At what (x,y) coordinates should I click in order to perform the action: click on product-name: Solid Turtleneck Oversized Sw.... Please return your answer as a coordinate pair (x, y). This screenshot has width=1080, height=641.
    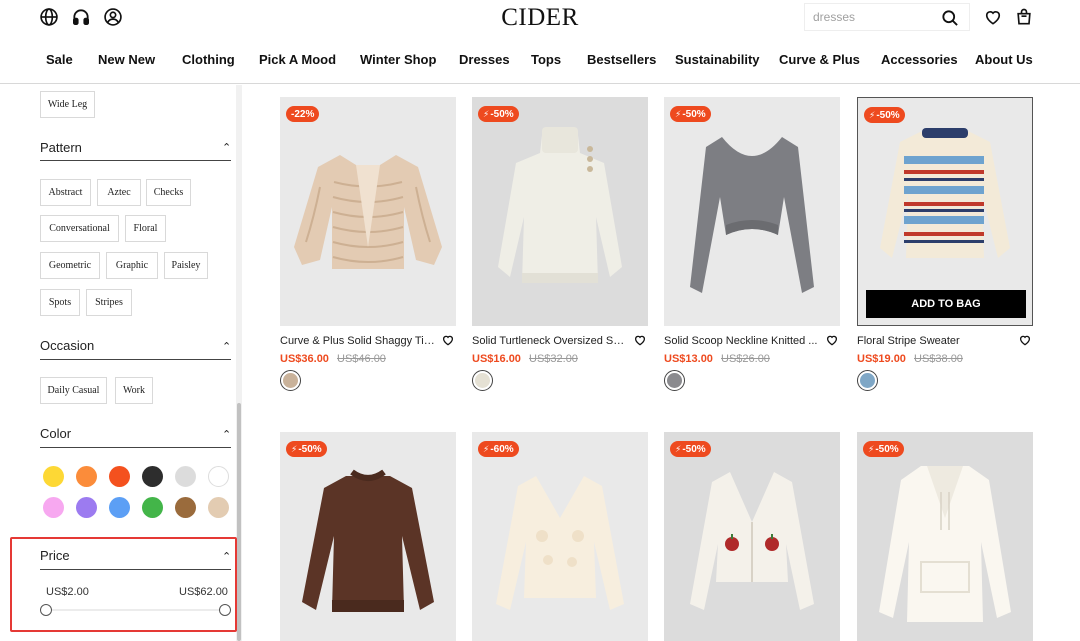
    Looking at the image, I should click on (549, 341).